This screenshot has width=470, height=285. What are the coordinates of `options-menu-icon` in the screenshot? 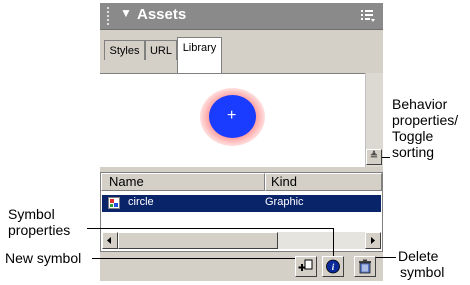 It's located at (368, 16).